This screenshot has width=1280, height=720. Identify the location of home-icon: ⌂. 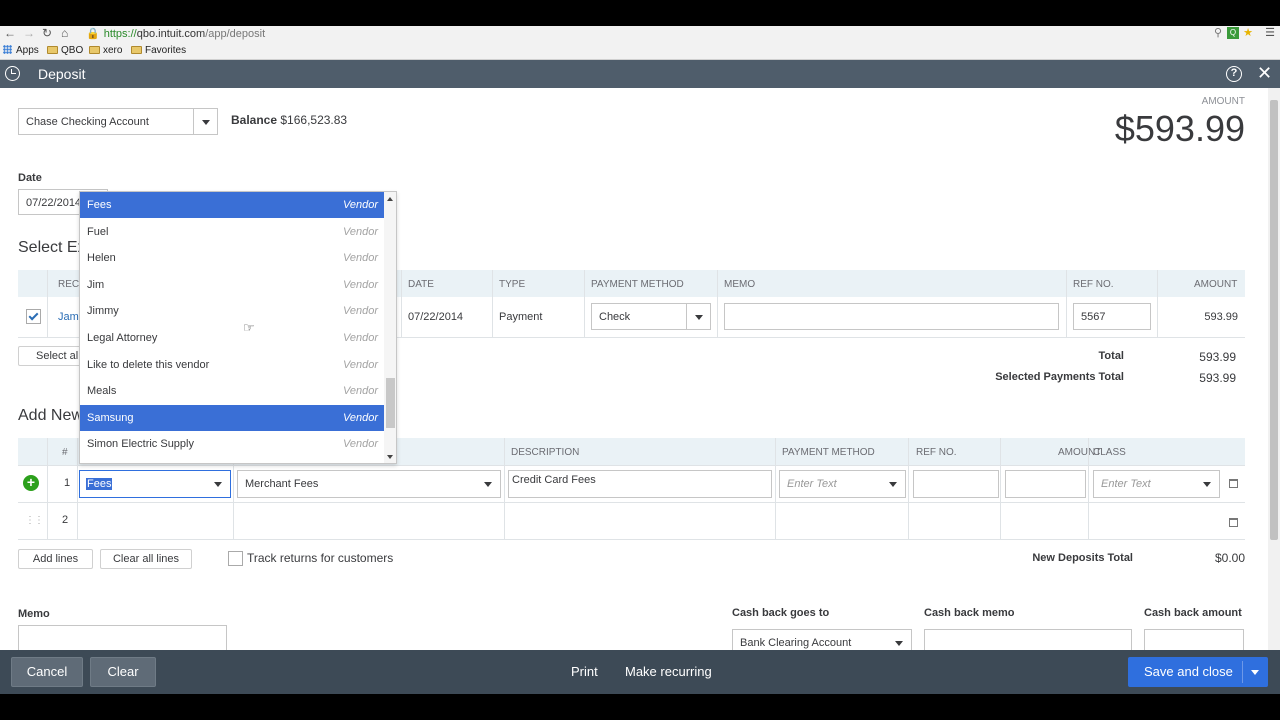
(64, 33).